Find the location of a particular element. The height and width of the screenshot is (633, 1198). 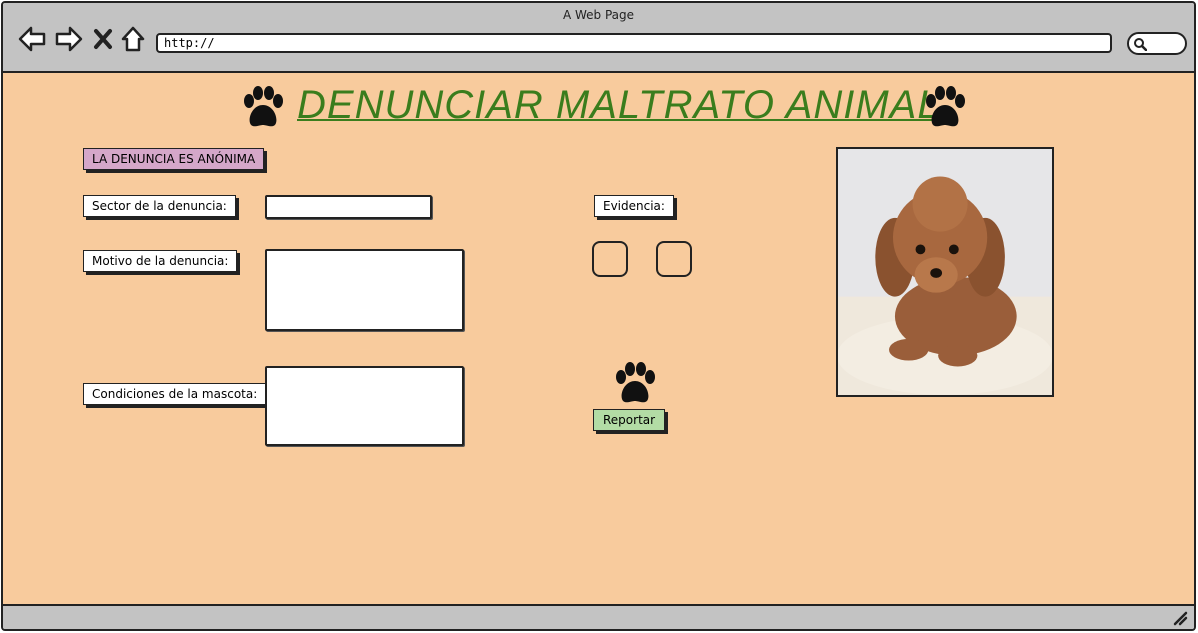

window-title: A Web Page is located at coordinates (598, 15).